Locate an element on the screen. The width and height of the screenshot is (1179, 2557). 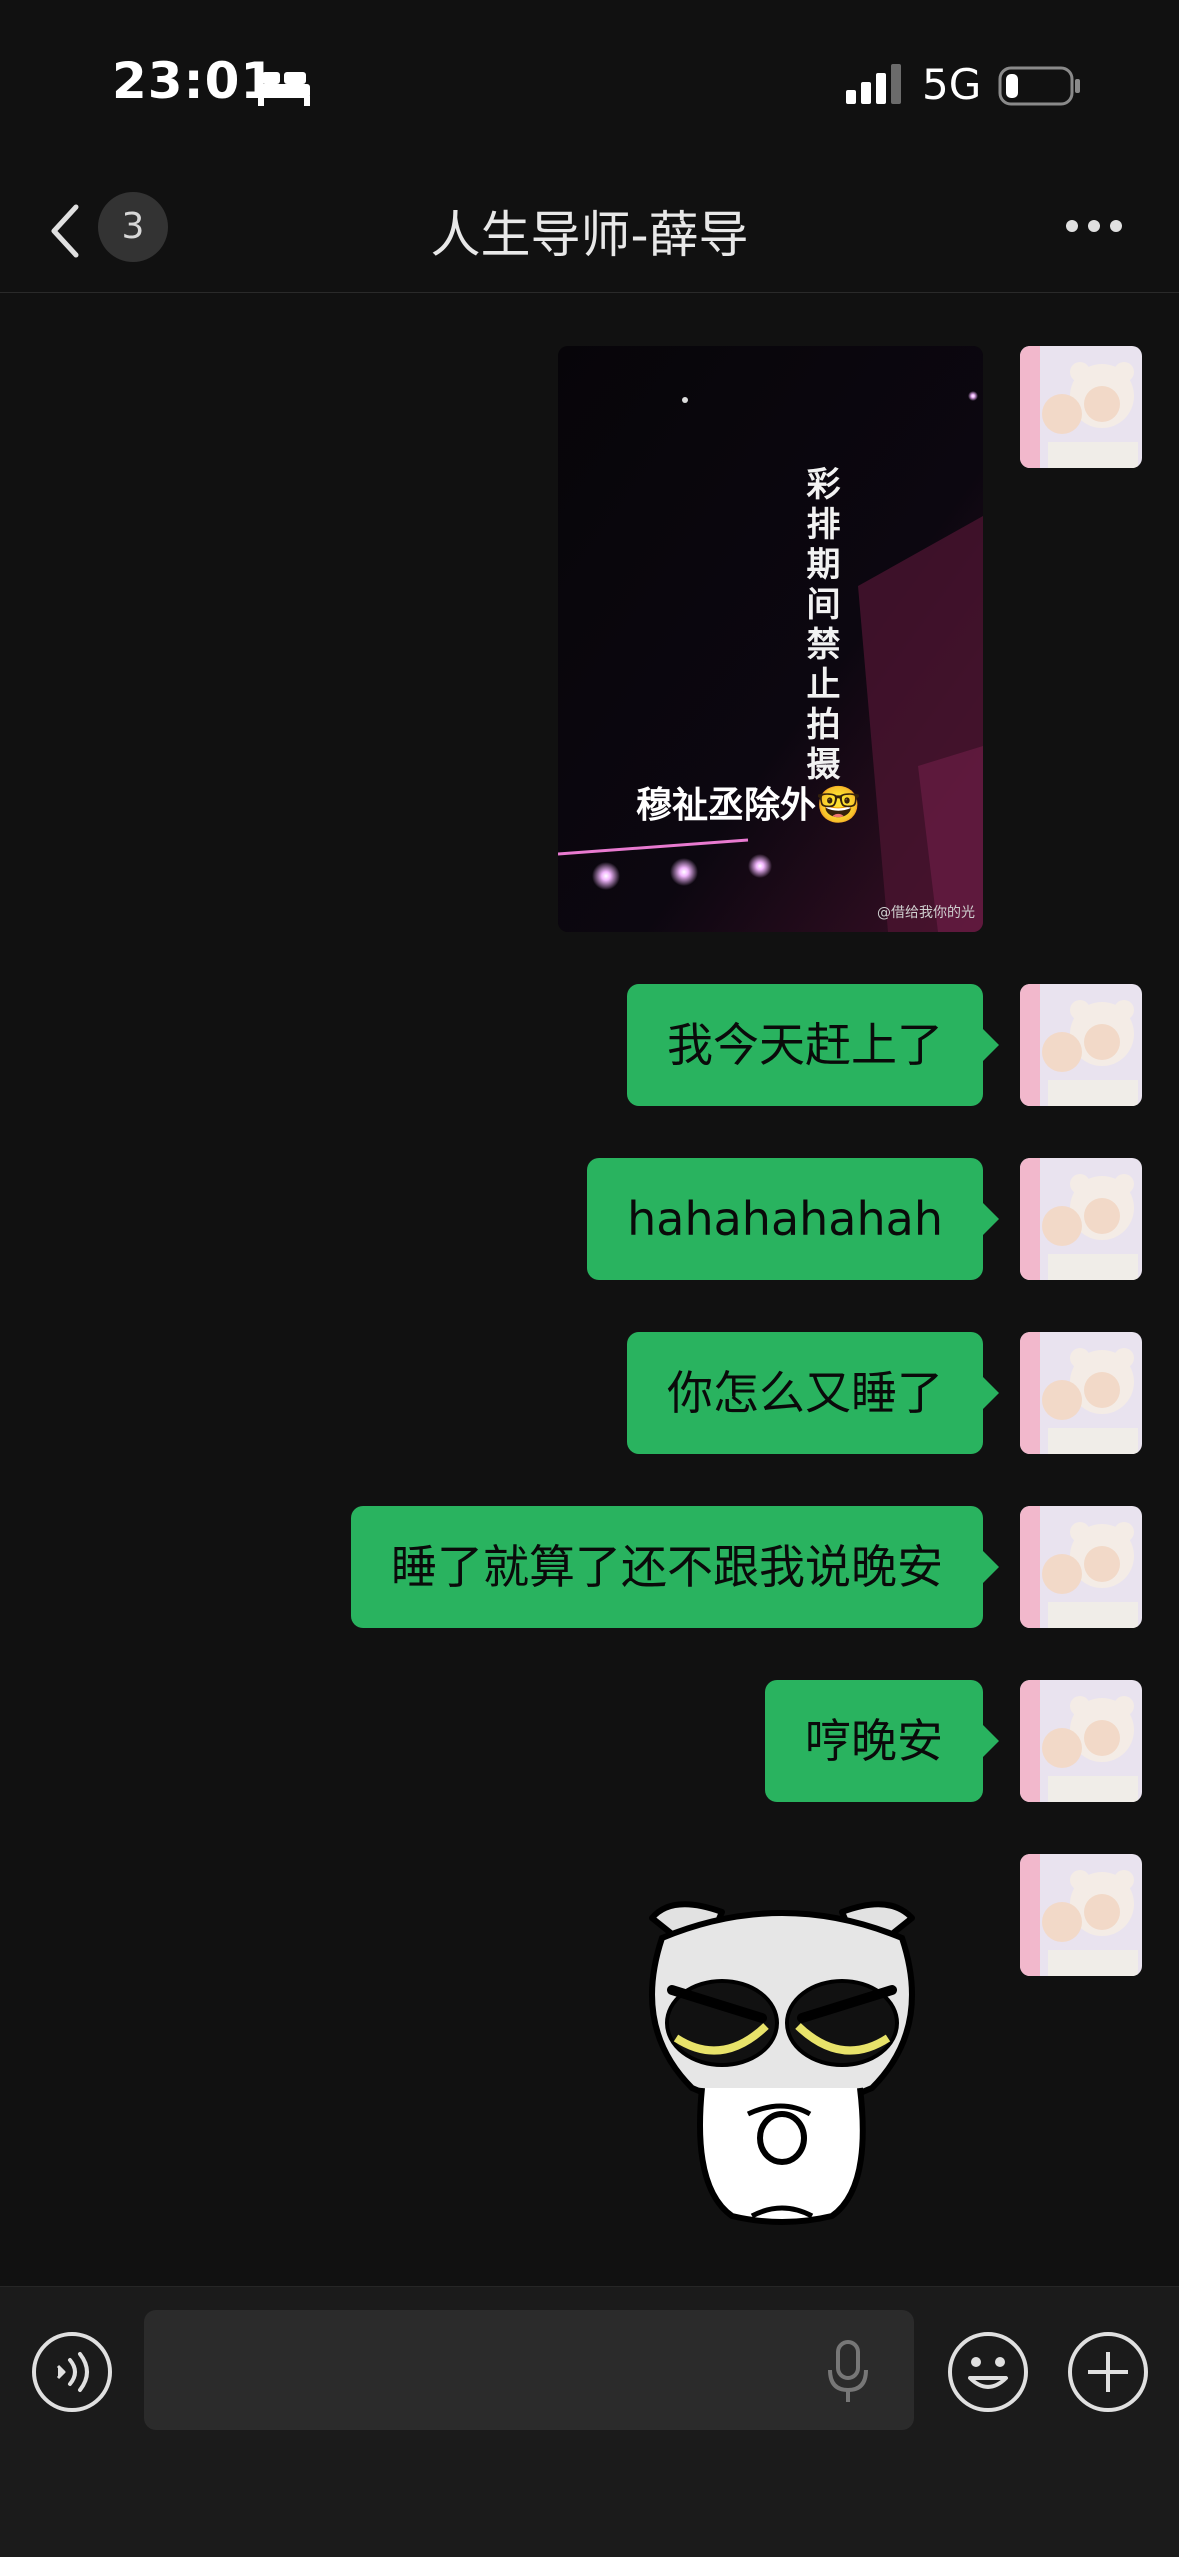
add-attachment-icon is located at coordinates (1108, 2372).